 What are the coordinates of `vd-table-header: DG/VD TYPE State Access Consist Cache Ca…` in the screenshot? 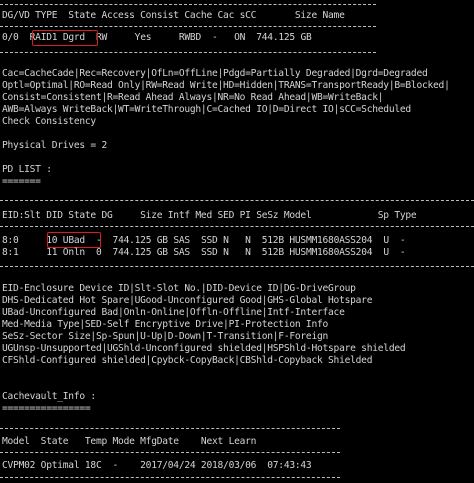 It's located at (173, 15).